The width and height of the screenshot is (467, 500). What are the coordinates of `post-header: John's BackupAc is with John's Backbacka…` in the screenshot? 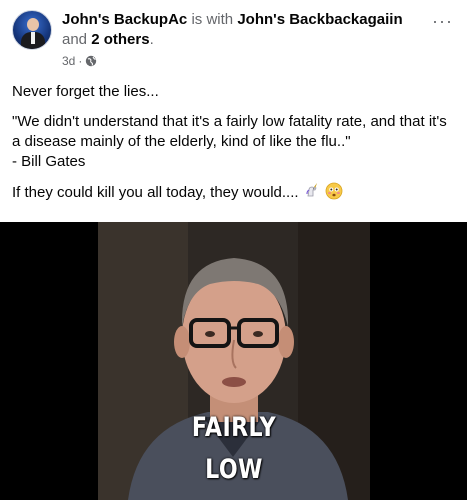 It's located at (234, 41).